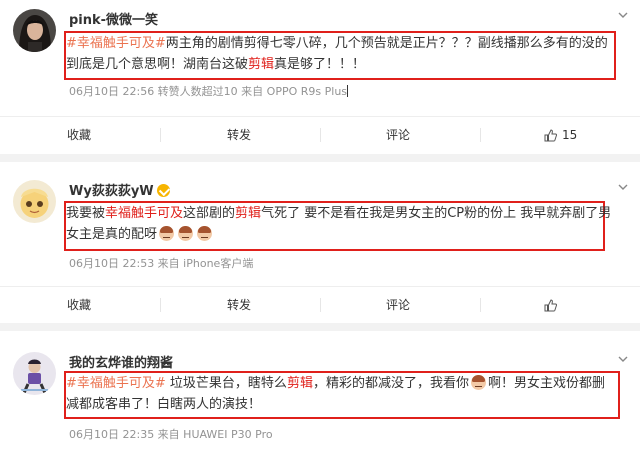 This screenshot has width=640, height=460. Describe the element at coordinates (570, 135) in the screenshot. I see `like-count: 15` at that location.